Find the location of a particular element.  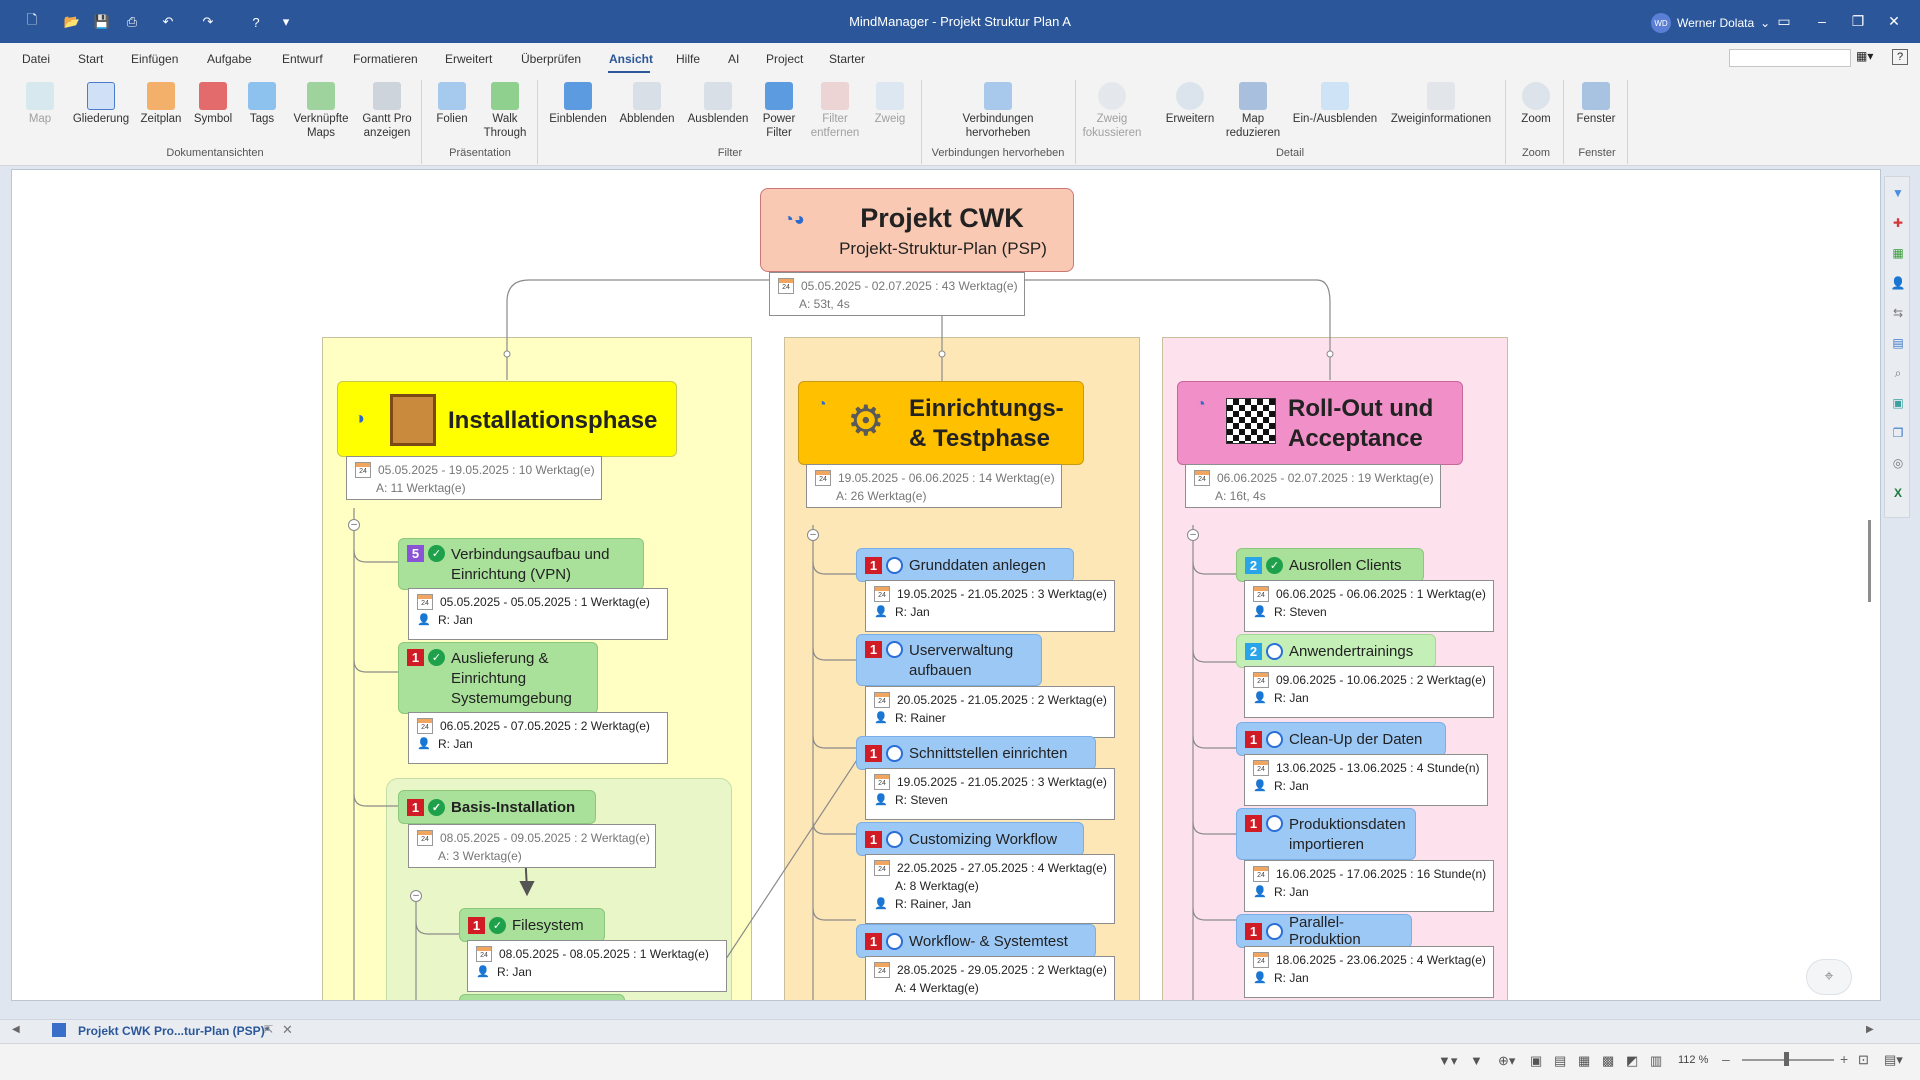

new-file-icon: 🗋 is located at coordinates (32, 22).